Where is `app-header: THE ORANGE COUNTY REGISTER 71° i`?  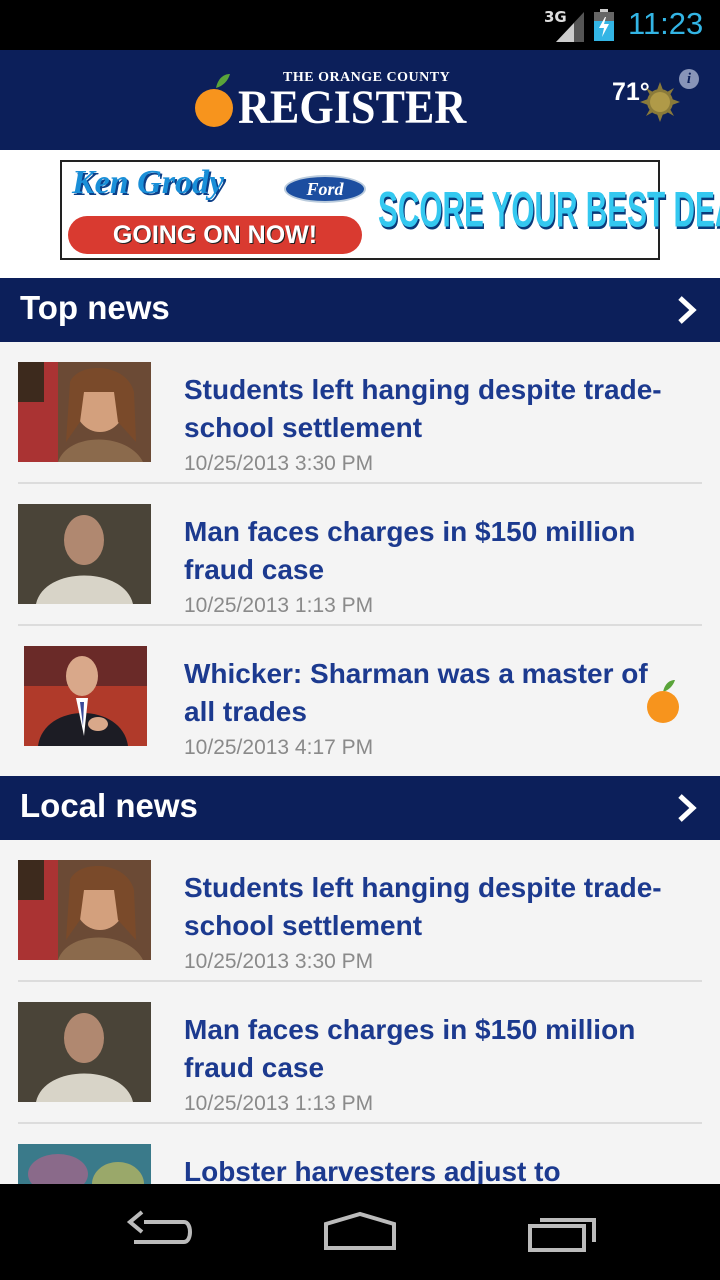
app-header: THE ORANGE COUNTY REGISTER 71° i is located at coordinates (360, 100).